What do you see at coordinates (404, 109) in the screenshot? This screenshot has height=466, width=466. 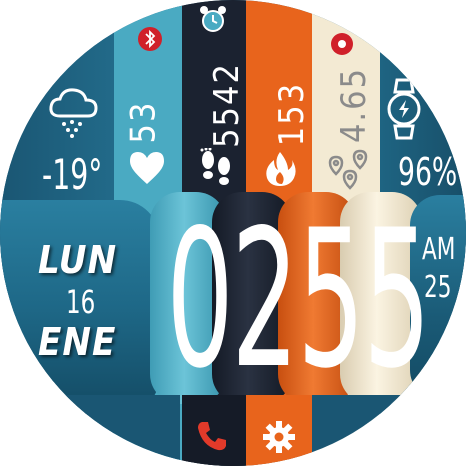 I see `watch-battery-icon` at bounding box center [404, 109].